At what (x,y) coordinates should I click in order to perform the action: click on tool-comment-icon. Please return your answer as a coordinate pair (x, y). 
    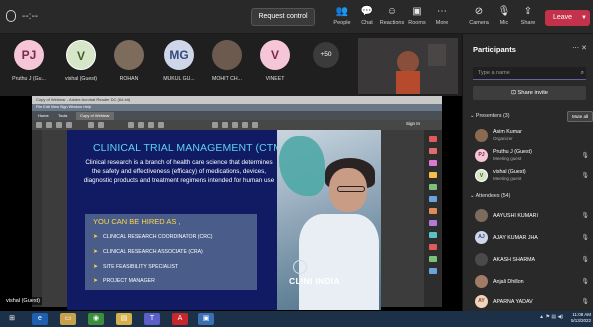
    Looking at the image, I should click on (433, 175).